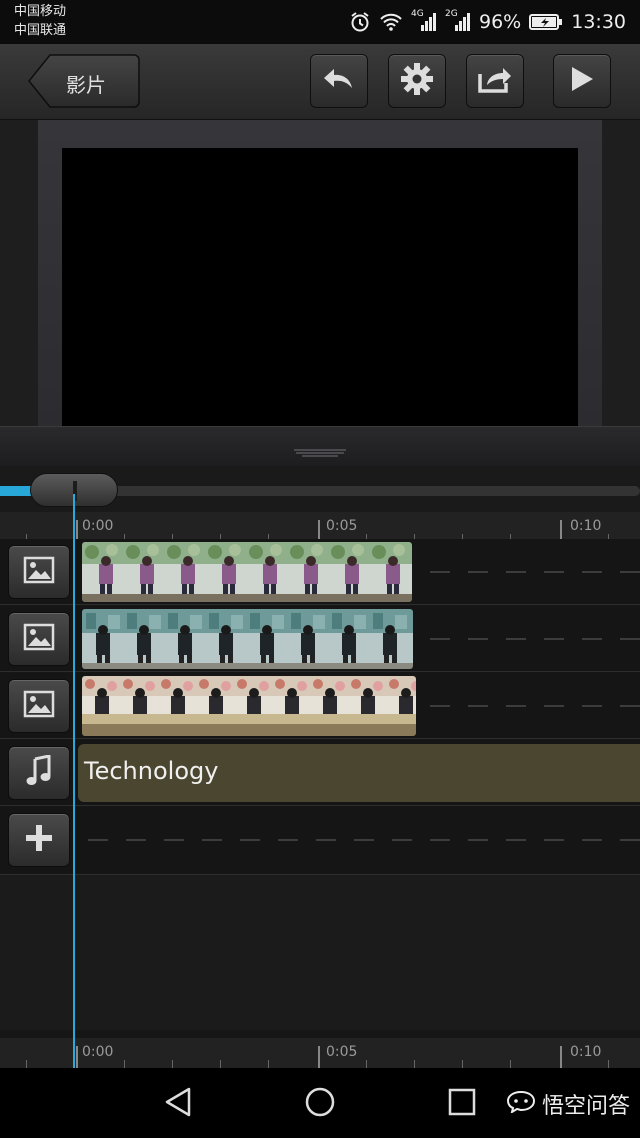 The image size is (640, 1138). What do you see at coordinates (417, 14) in the screenshot?
I see `network-type-1: 4G` at bounding box center [417, 14].